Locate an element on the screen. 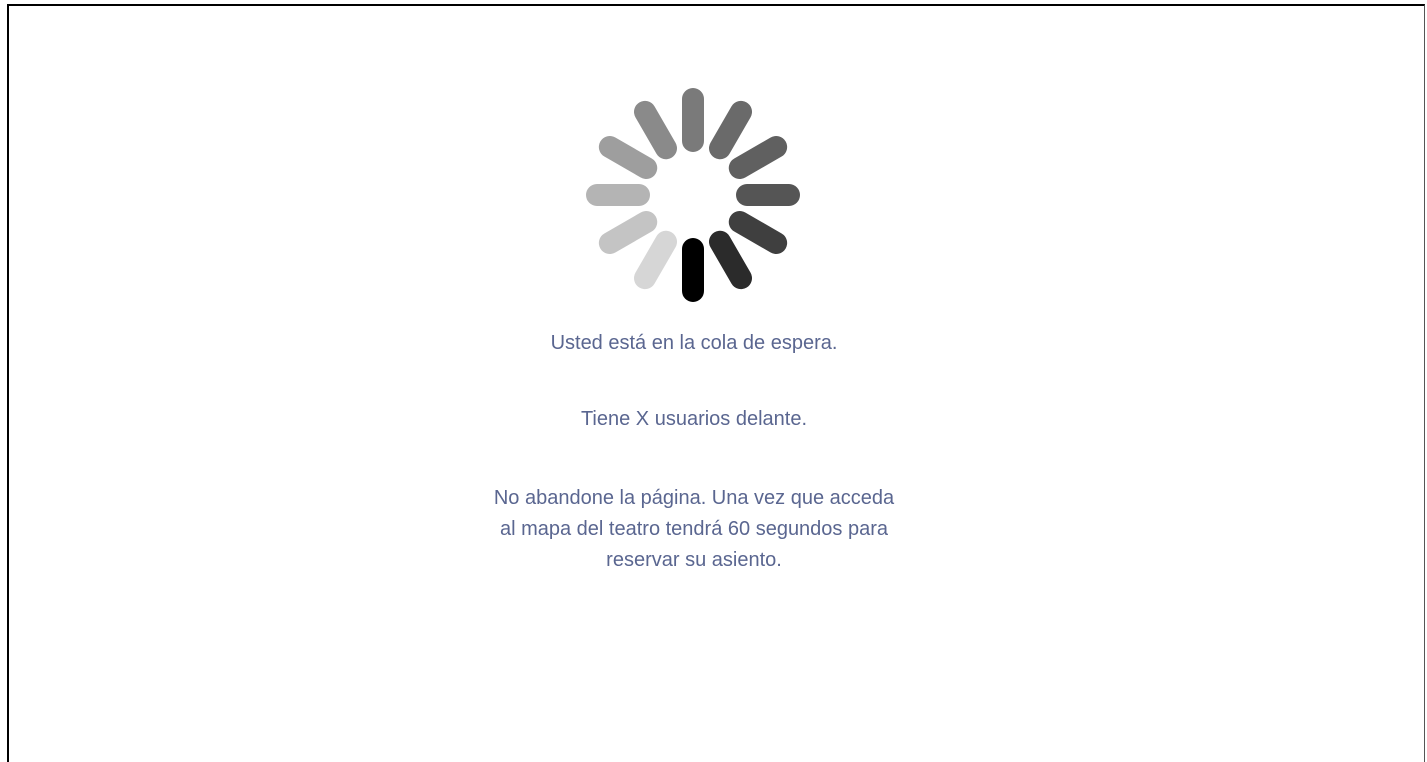 The width and height of the screenshot is (1427, 762). queue-status-text: Usted está en la cola de espera. is located at coordinates (694, 343).